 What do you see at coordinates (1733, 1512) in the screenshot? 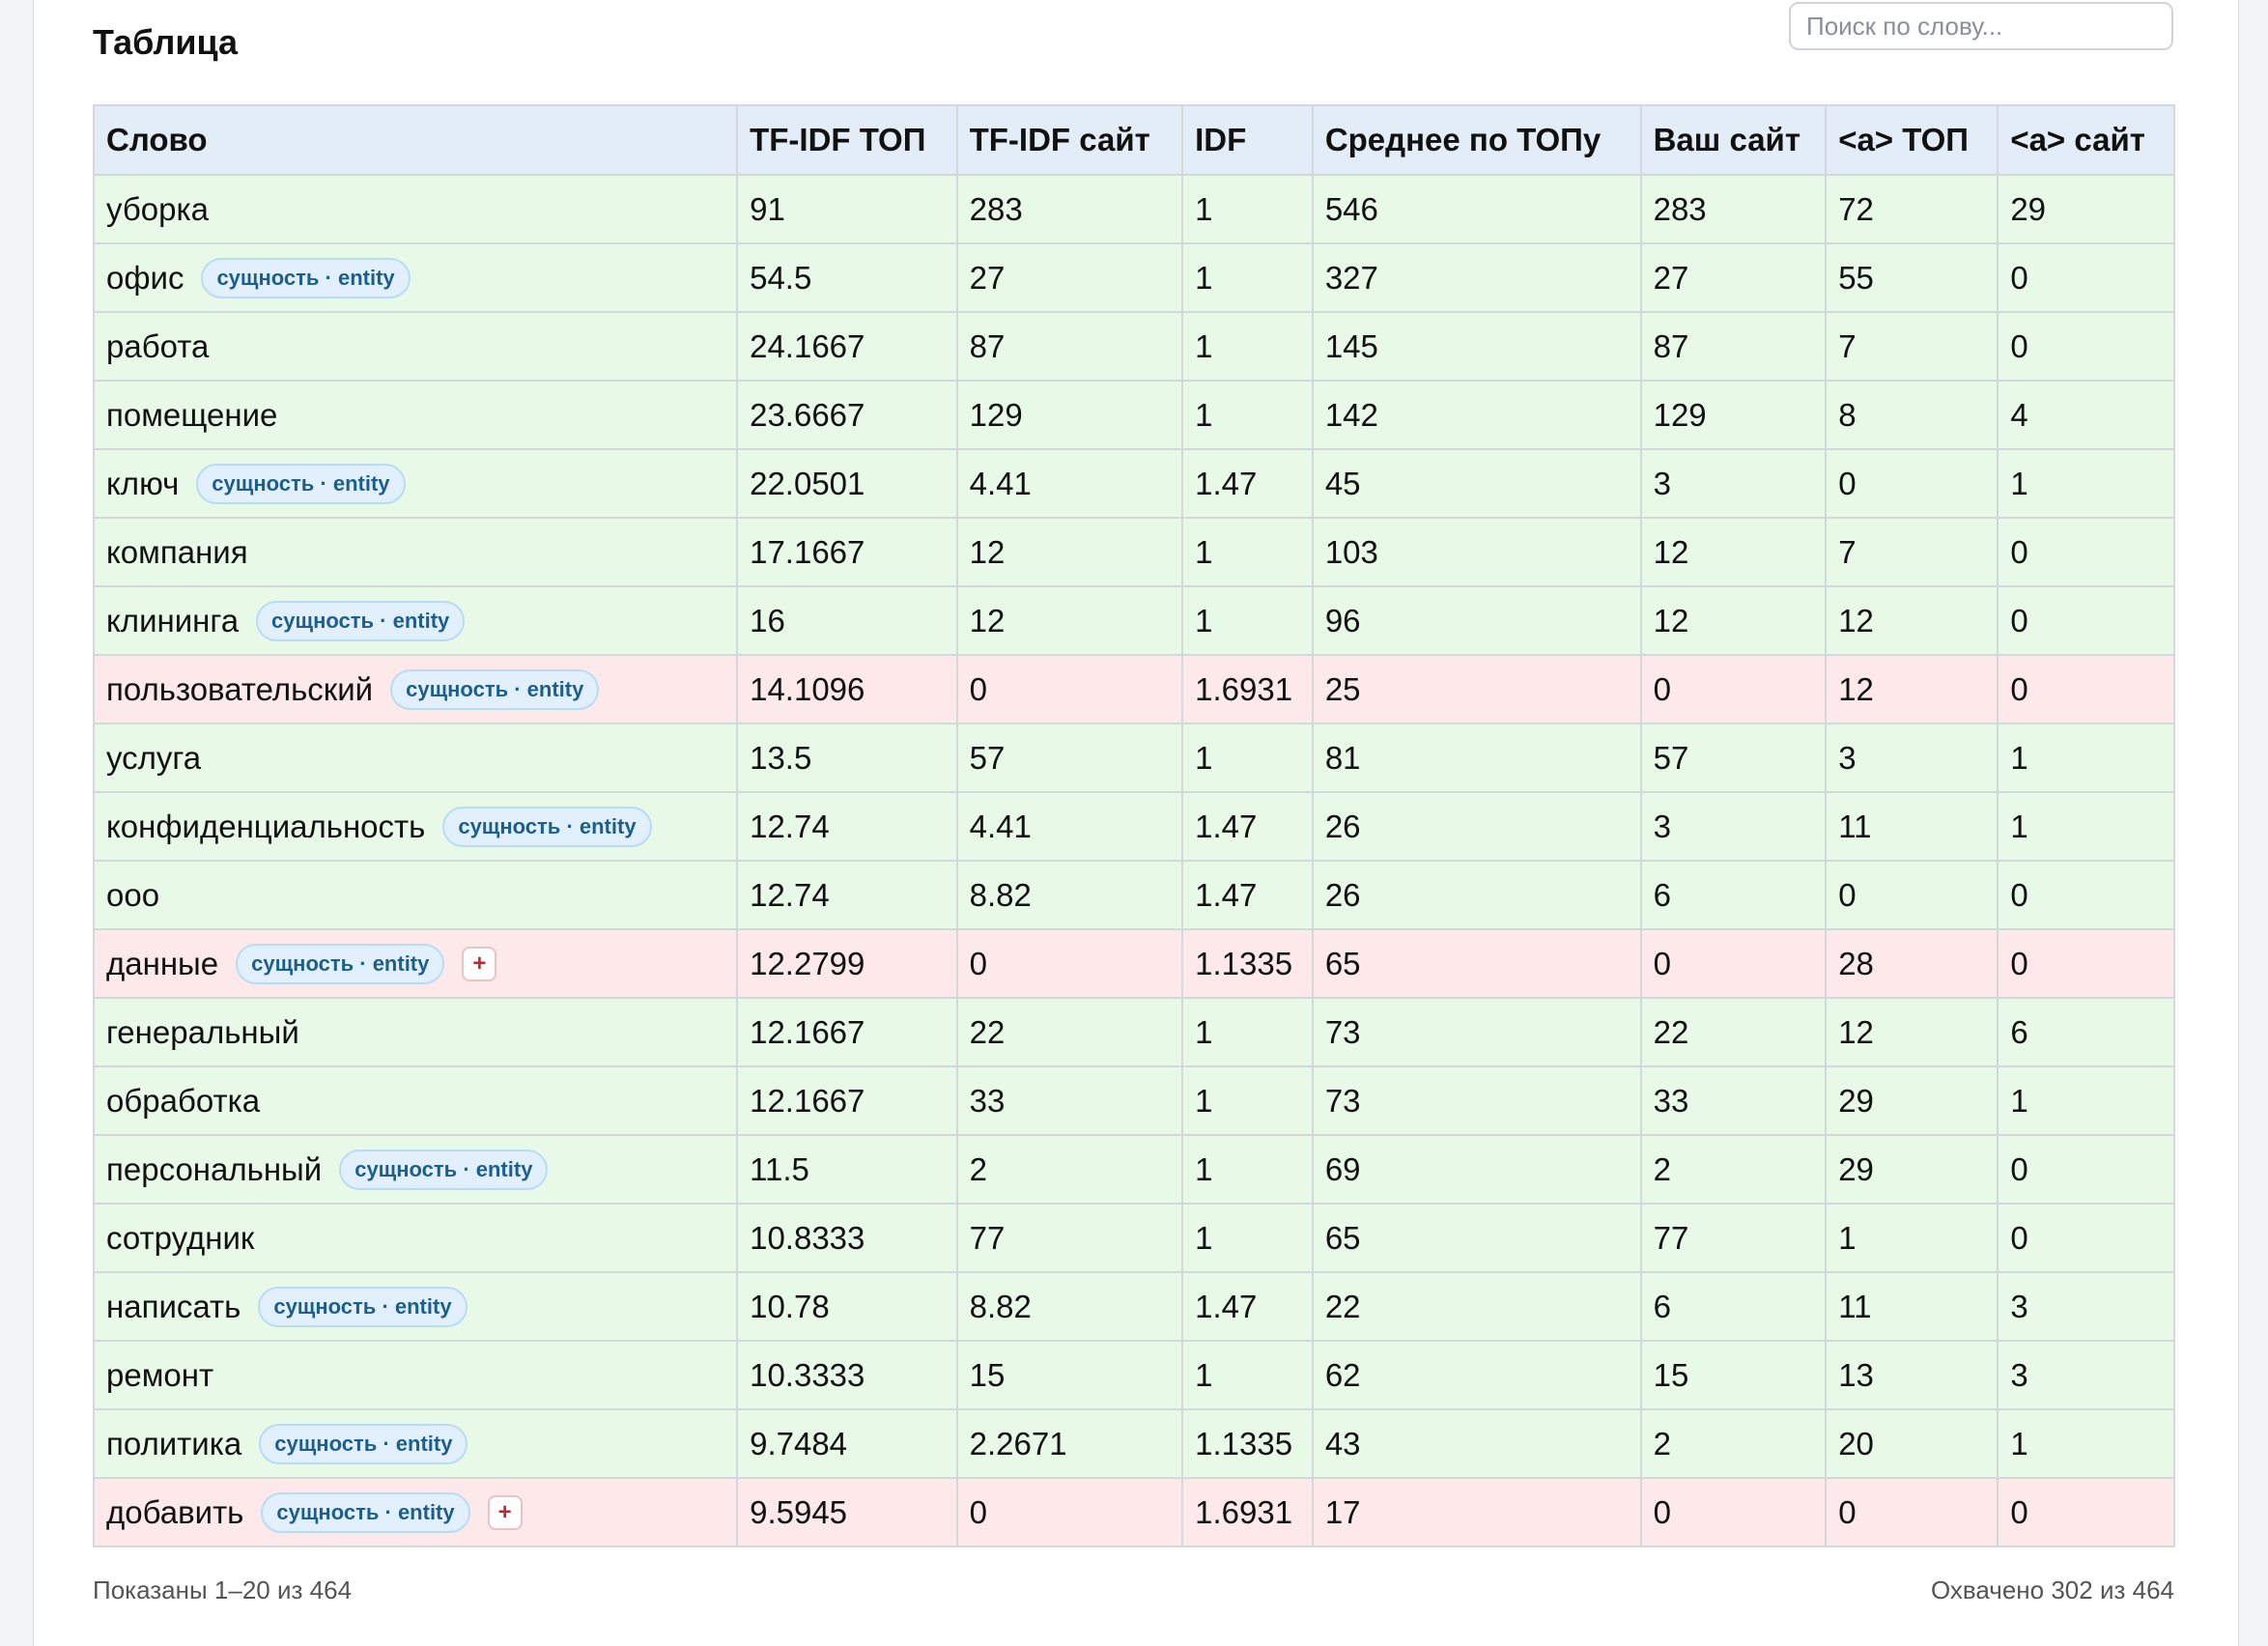
I see `your-site-cell: 0` at bounding box center [1733, 1512].